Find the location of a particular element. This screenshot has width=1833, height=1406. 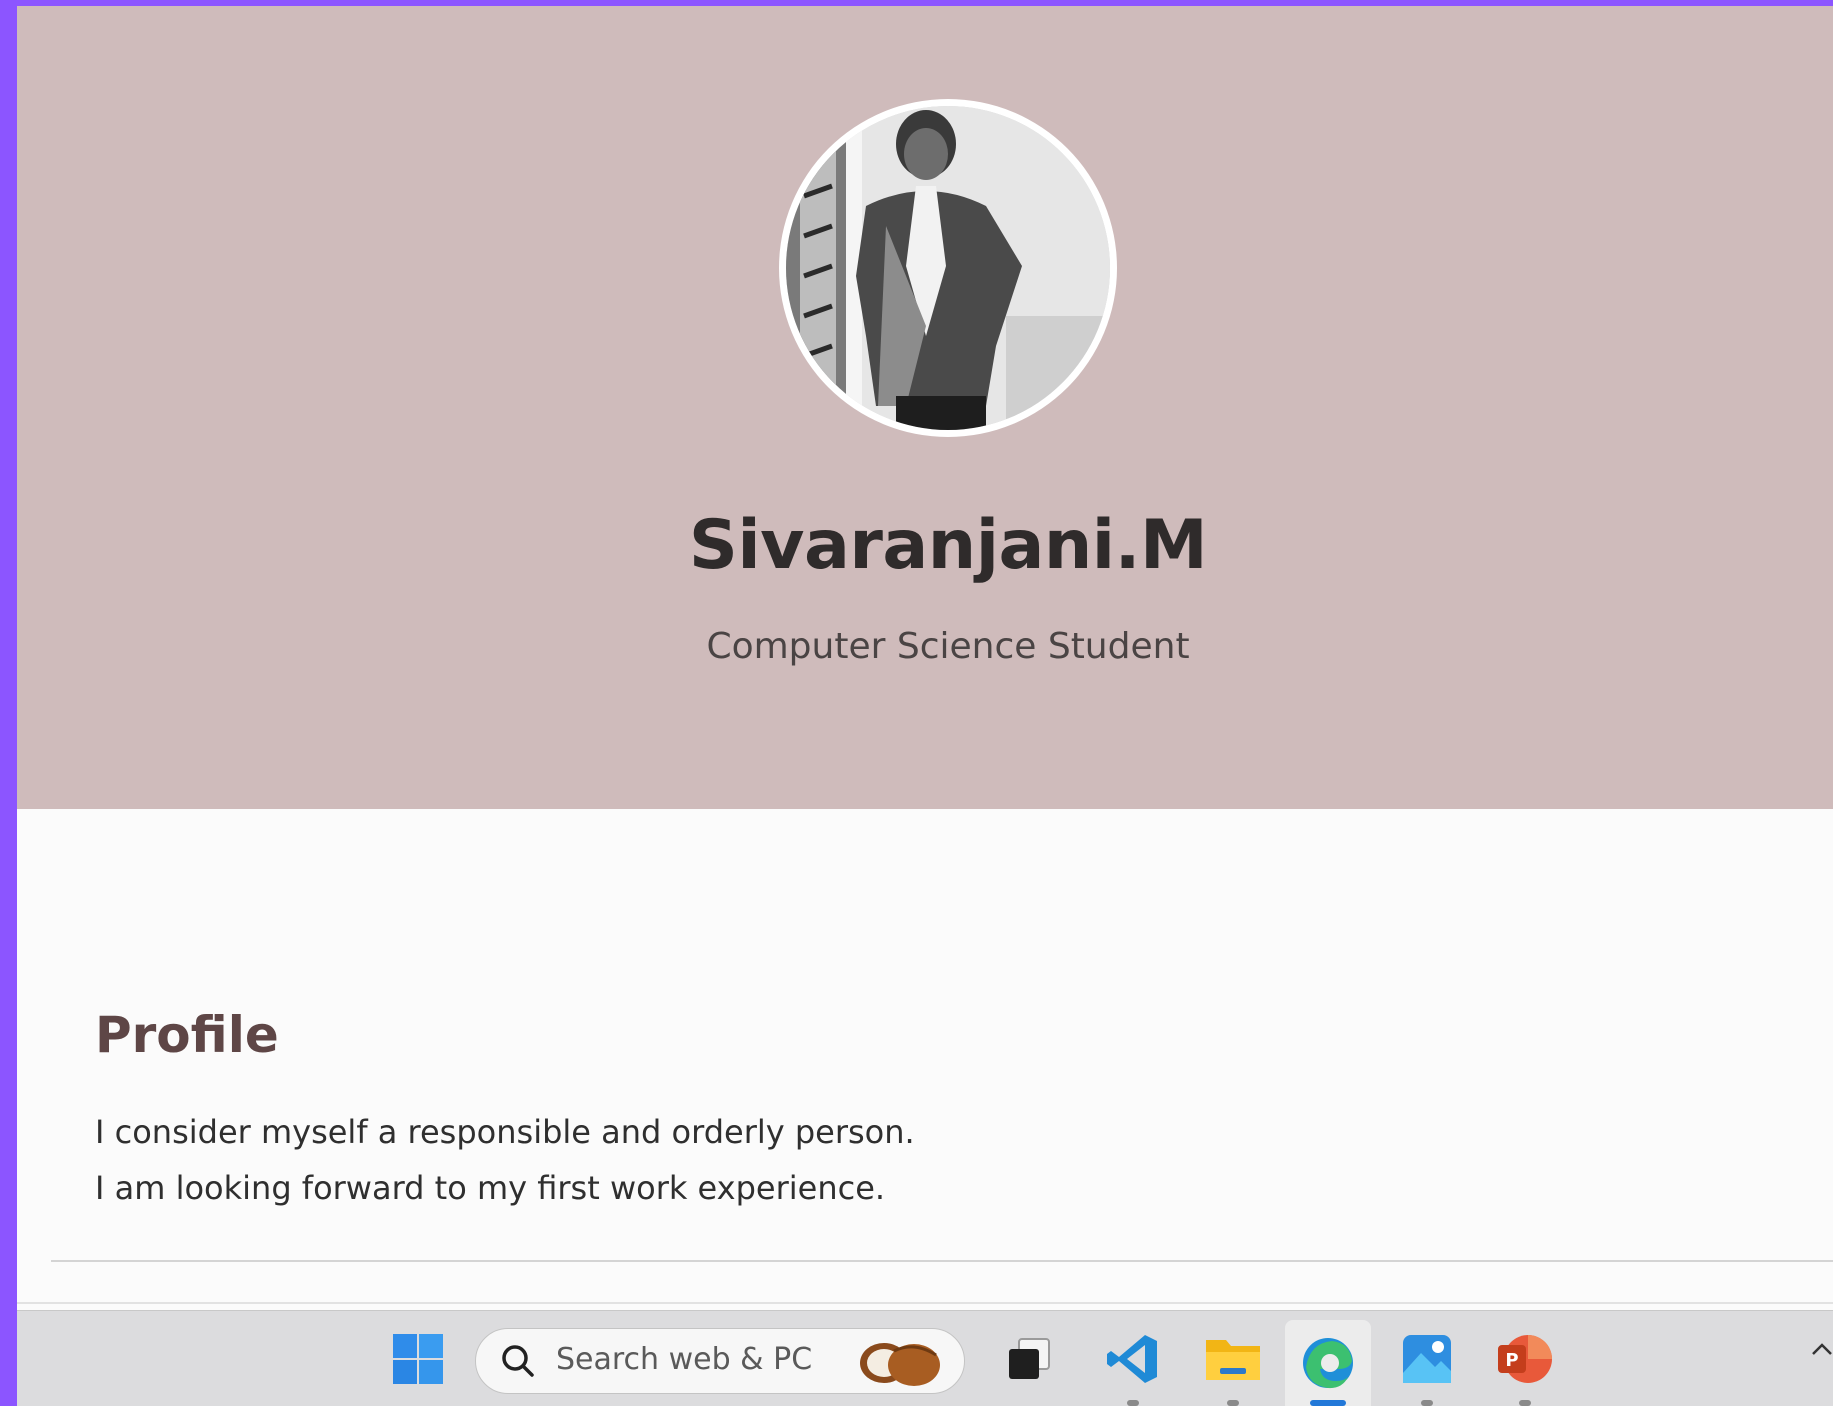

powerpoint-icon: P is located at coordinates (1525, 1358).